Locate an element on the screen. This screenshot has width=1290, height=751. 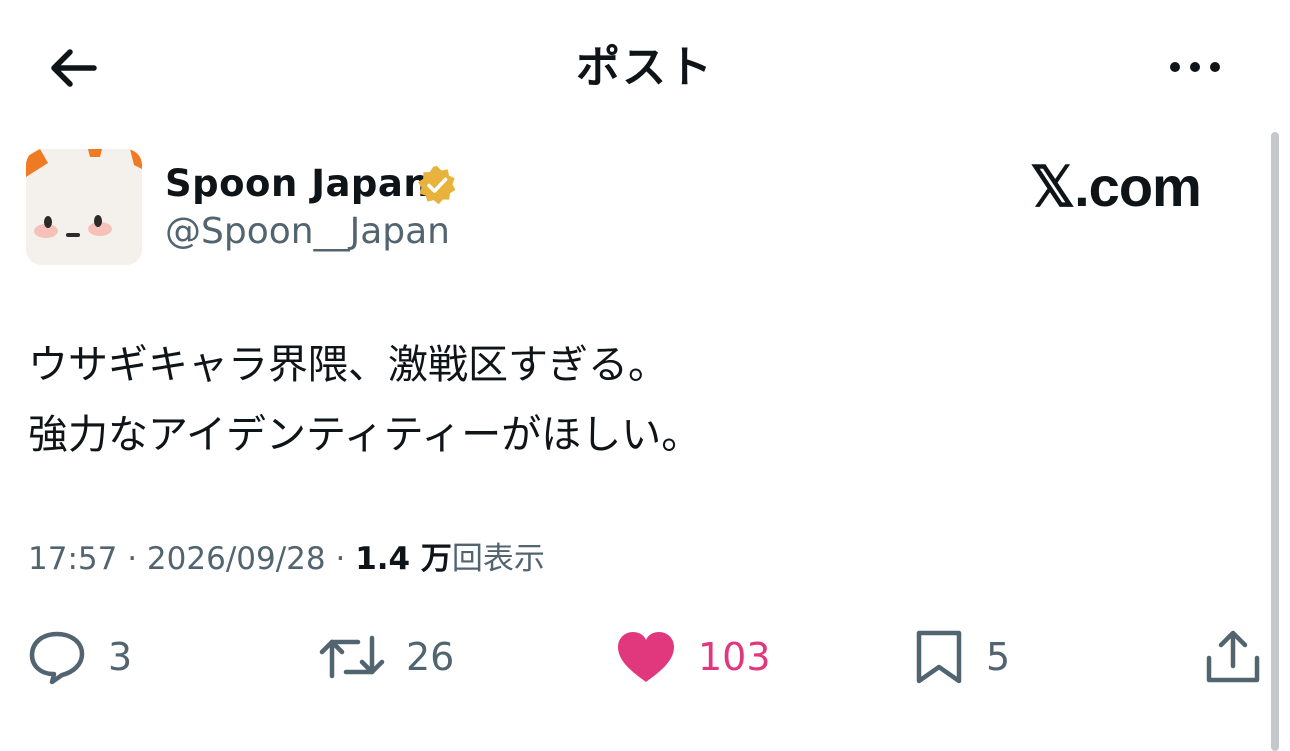
share-button is located at coordinates (1233, 657).